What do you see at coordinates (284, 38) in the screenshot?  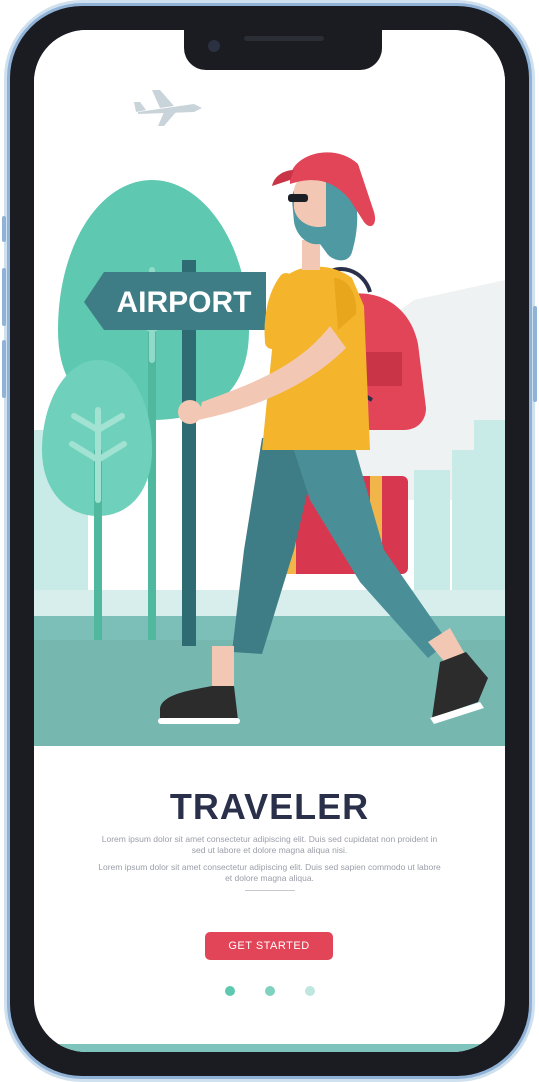 I see `earpiece-speaker` at bounding box center [284, 38].